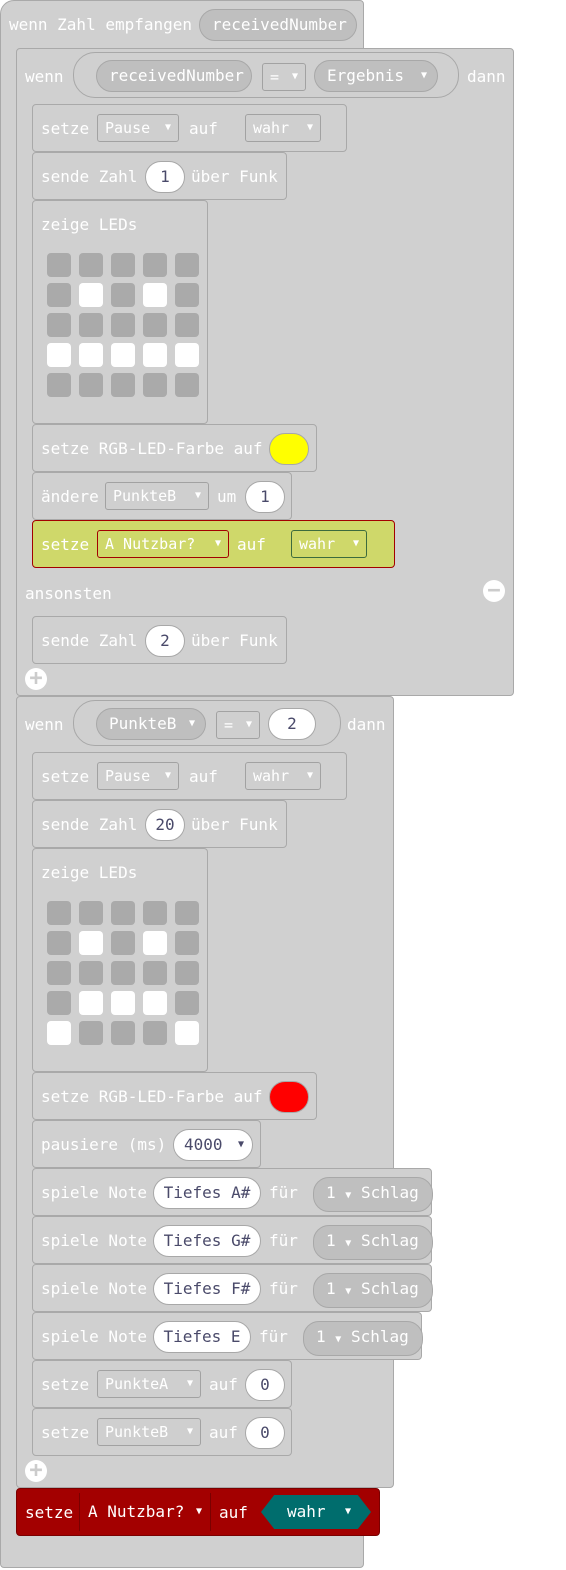  I want to click on if1-condition: receivedNumber = ▼ Ergebnis ▼, so click(266, 75).